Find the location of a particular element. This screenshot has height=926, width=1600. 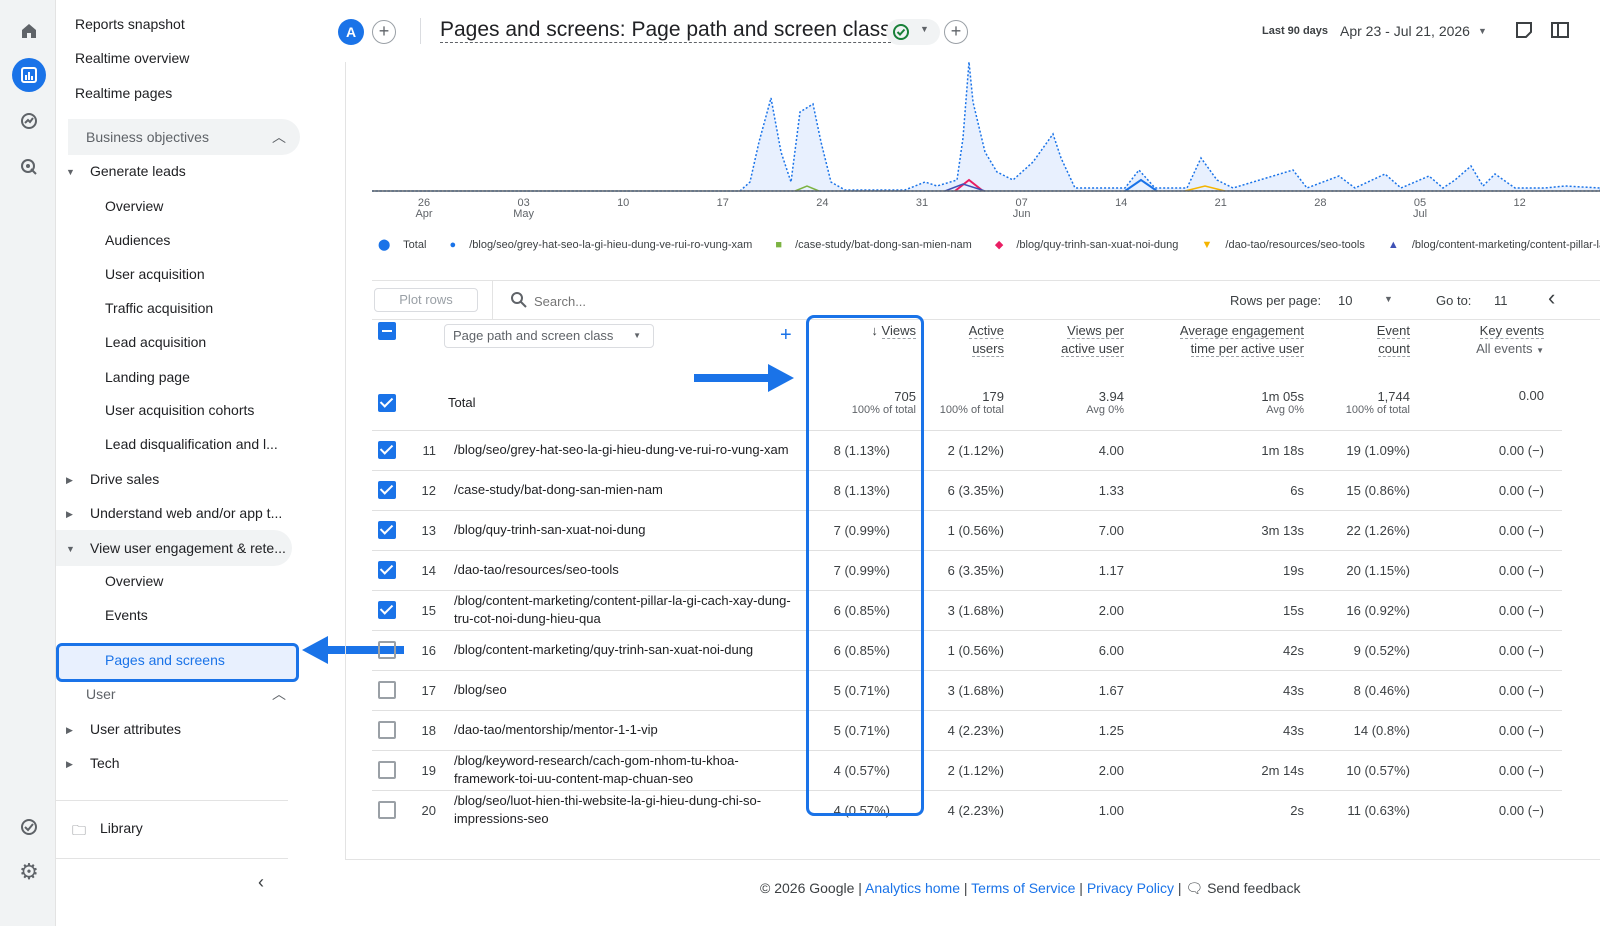

nav-user-attributes: User attributes is located at coordinates (135, 729).